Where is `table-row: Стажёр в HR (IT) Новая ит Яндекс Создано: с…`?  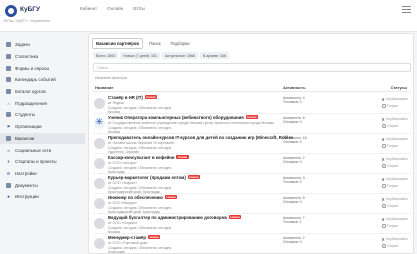
table-row: Стажёр в HR (IT) Новая ит Яндекс Создано: с… is located at coordinates (252, 104).